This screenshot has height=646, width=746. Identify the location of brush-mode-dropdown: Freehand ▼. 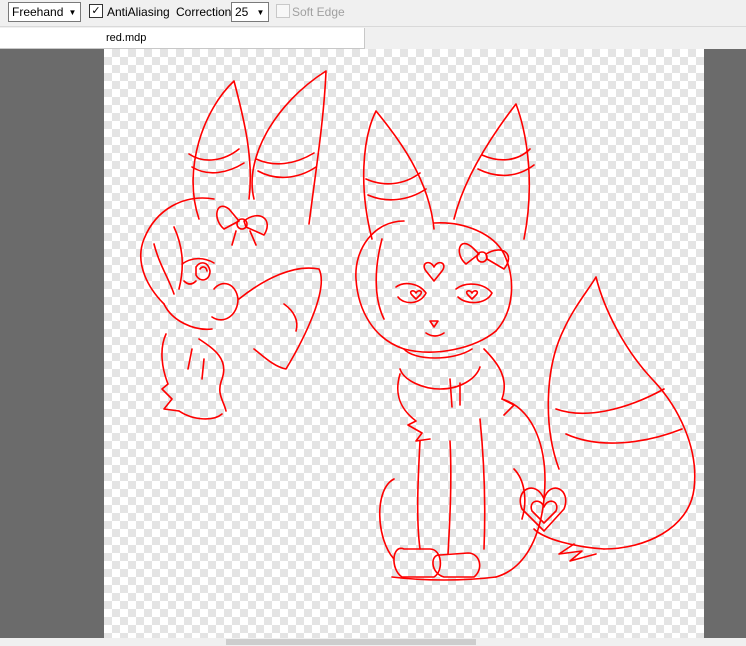
(44, 12).